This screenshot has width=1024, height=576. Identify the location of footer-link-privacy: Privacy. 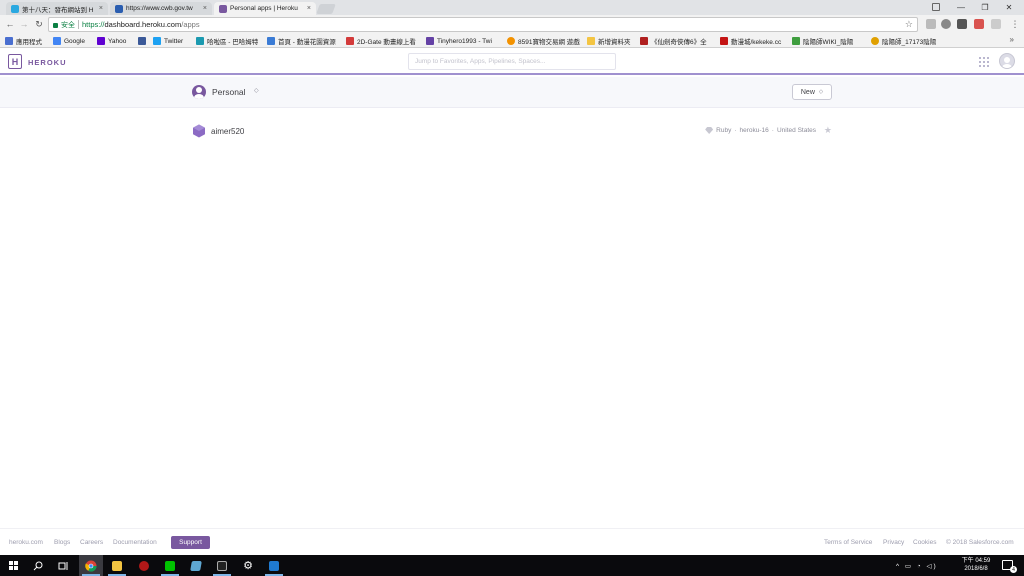
(893, 542).